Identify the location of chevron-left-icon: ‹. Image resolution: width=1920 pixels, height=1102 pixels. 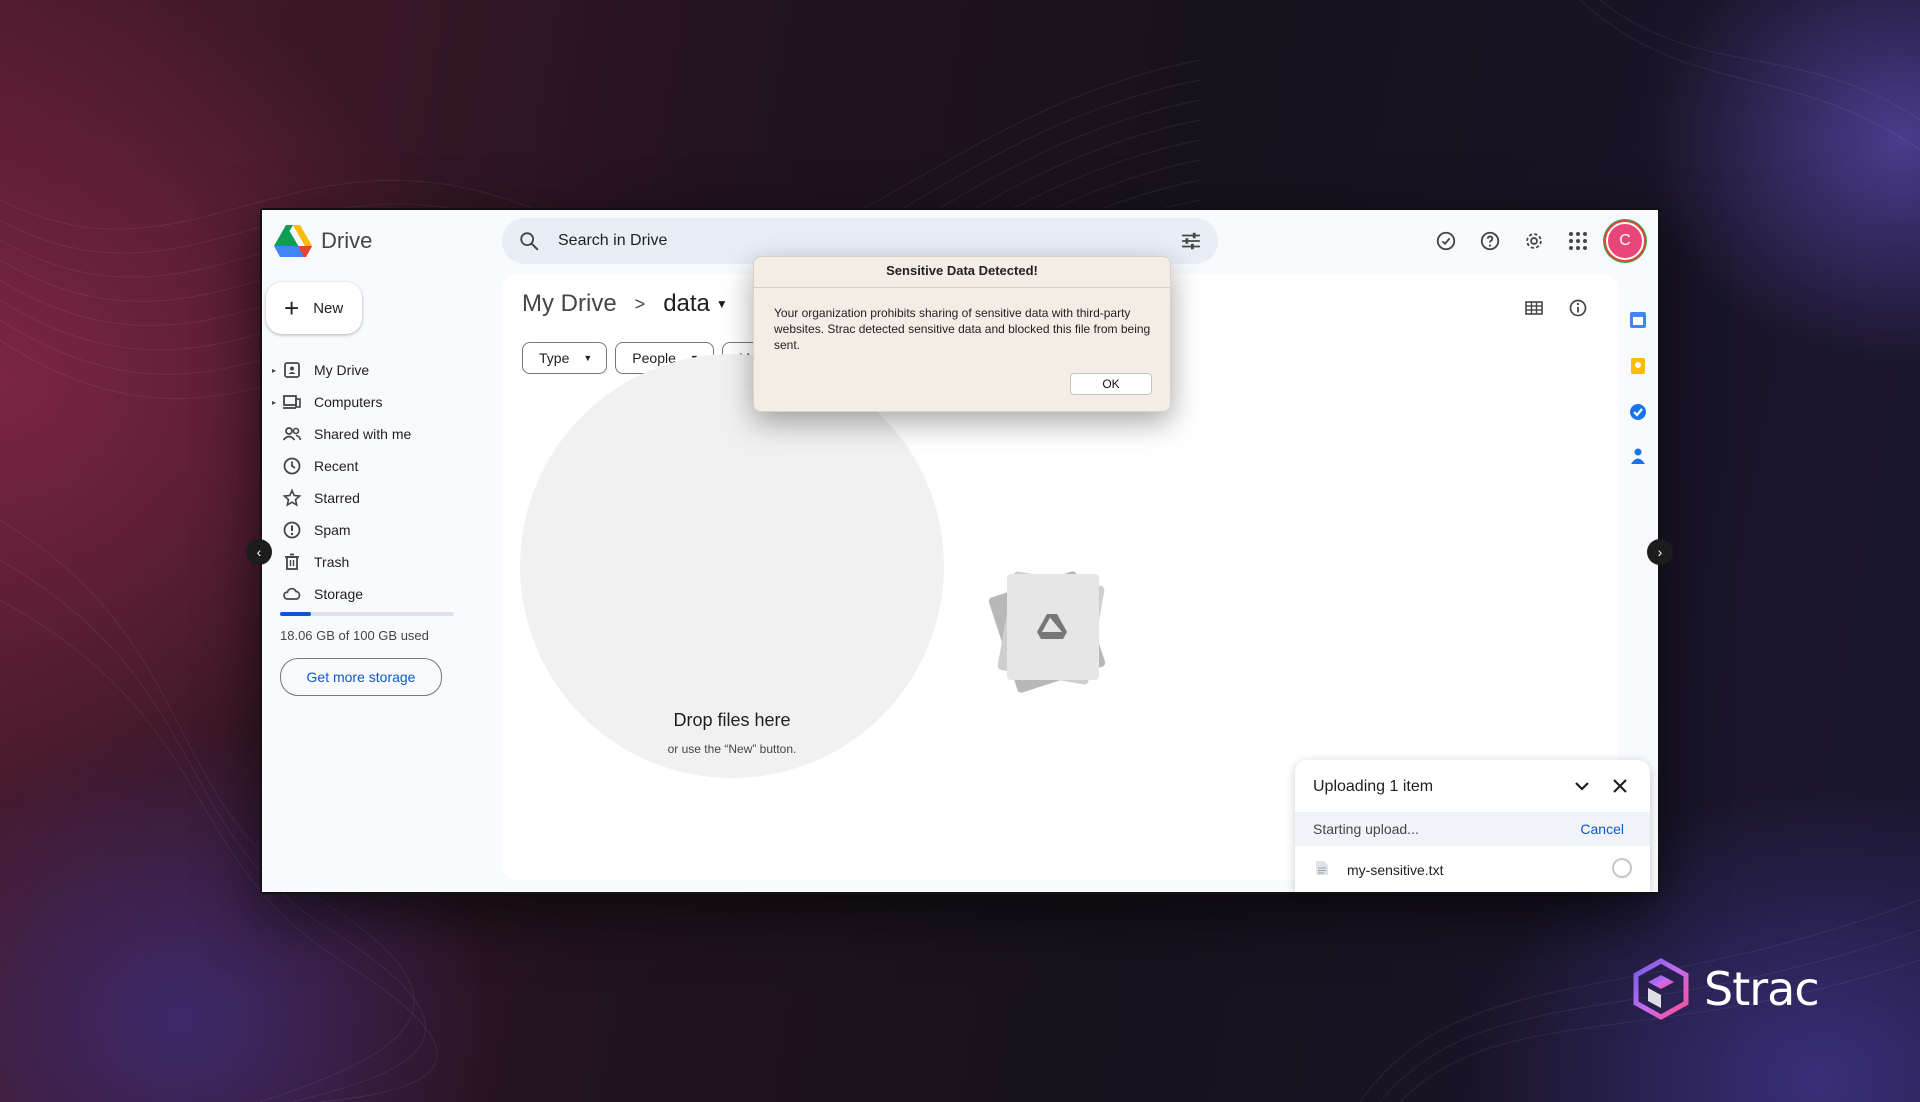
(259, 552).